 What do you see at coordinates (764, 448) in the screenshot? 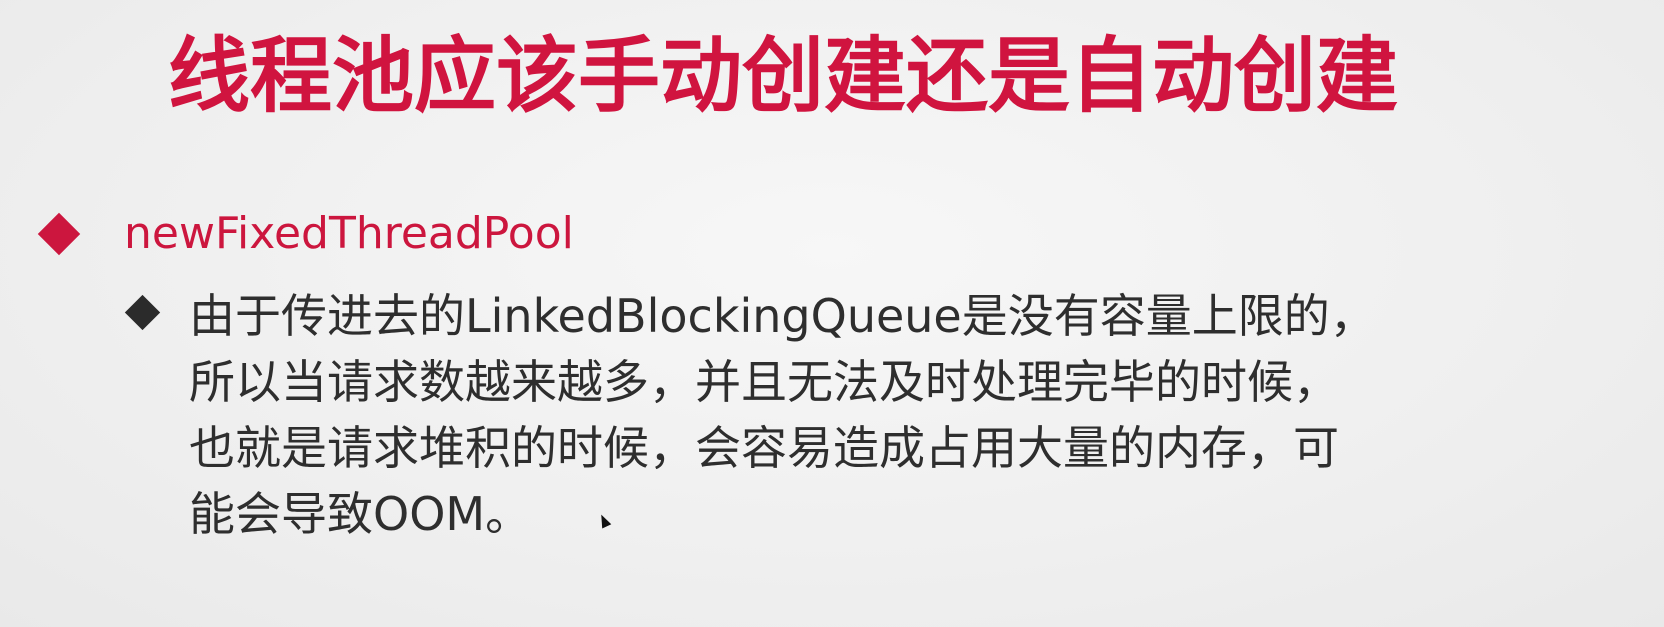
I see `paragraph-line: 也就是请求堆积的时候，会容易造成占用大量的内存，可` at bounding box center [764, 448].